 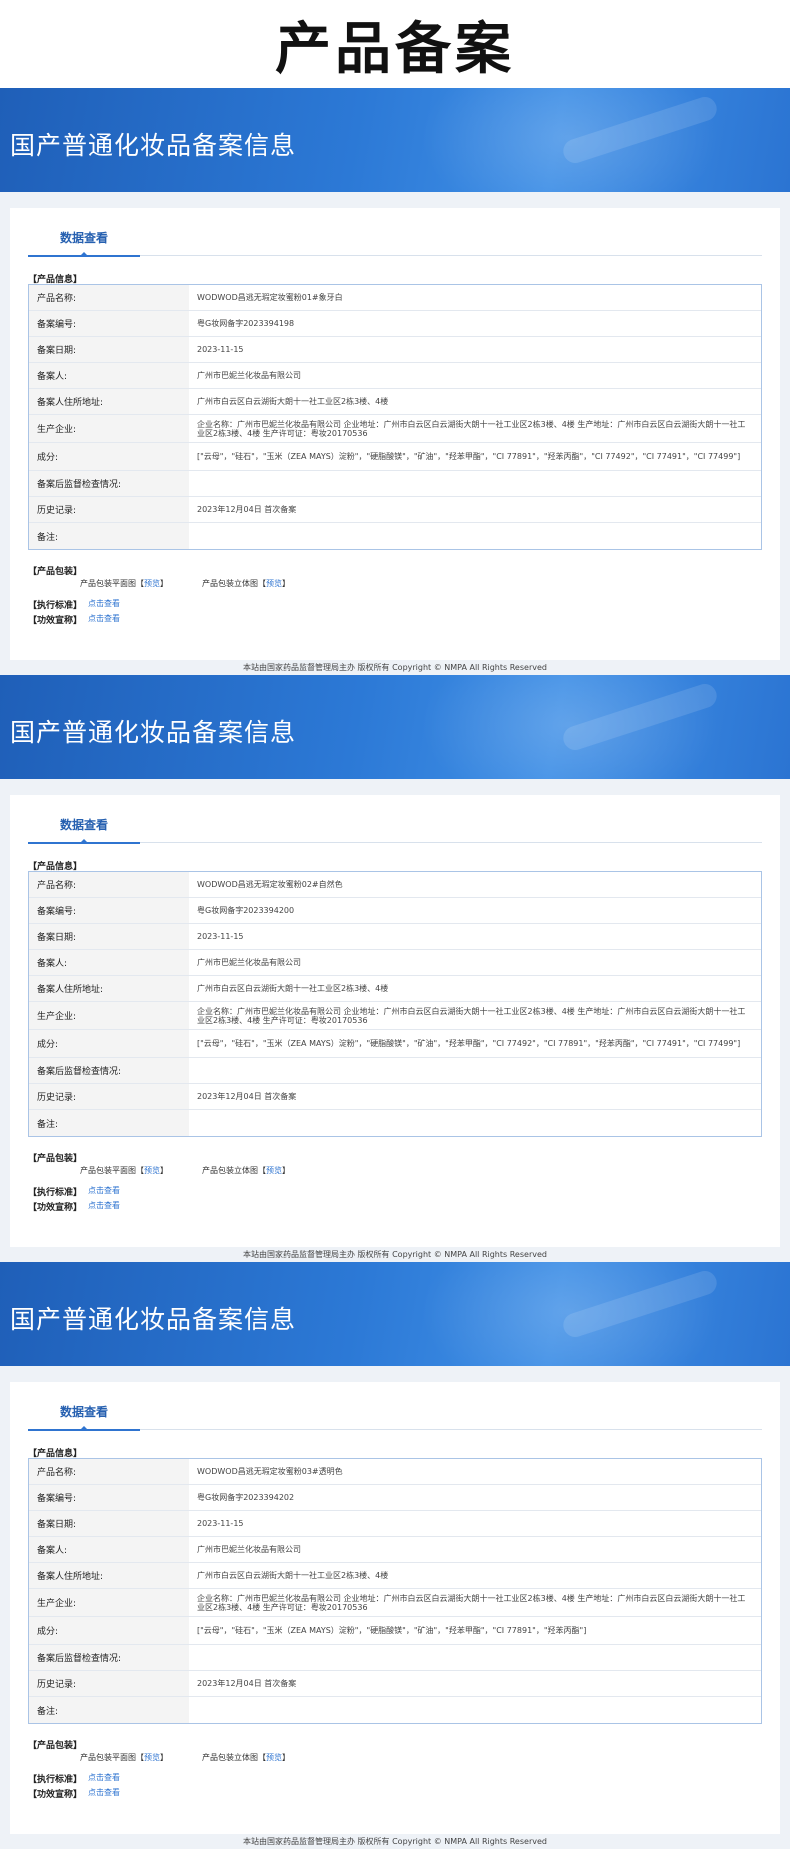 What do you see at coordinates (109, 401) in the screenshot?
I see `field-label: 备案人住所地址:` at bounding box center [109, 401].